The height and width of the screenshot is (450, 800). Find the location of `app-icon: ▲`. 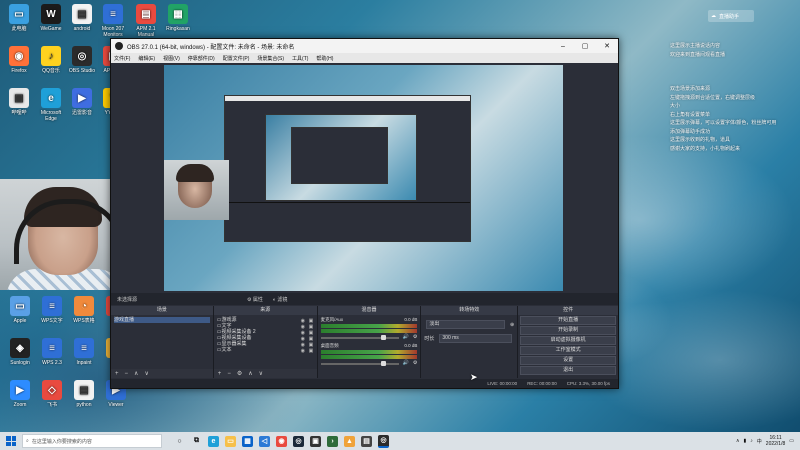

app-icon: ▲ is located at coordinates (349, 441).